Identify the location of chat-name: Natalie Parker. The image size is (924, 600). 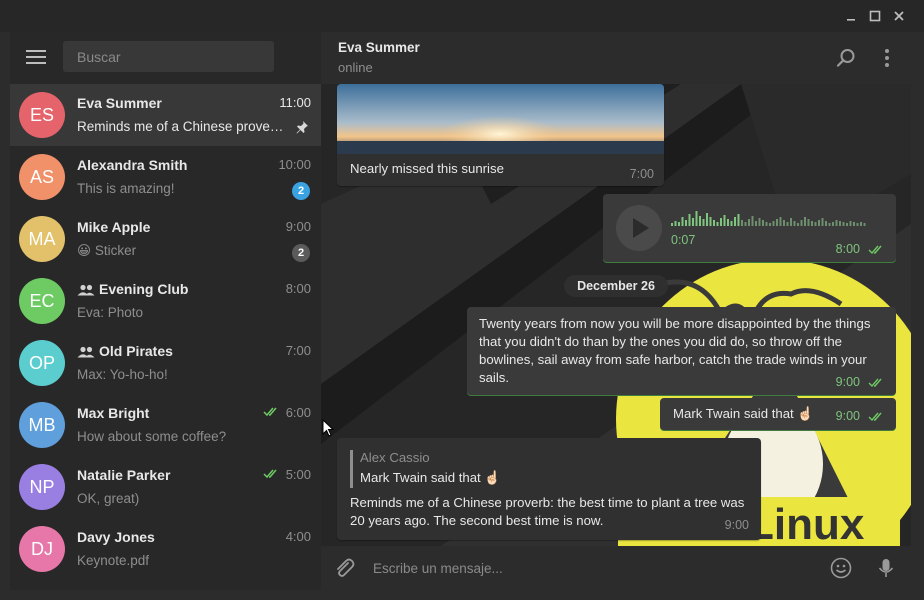
(124, 475).